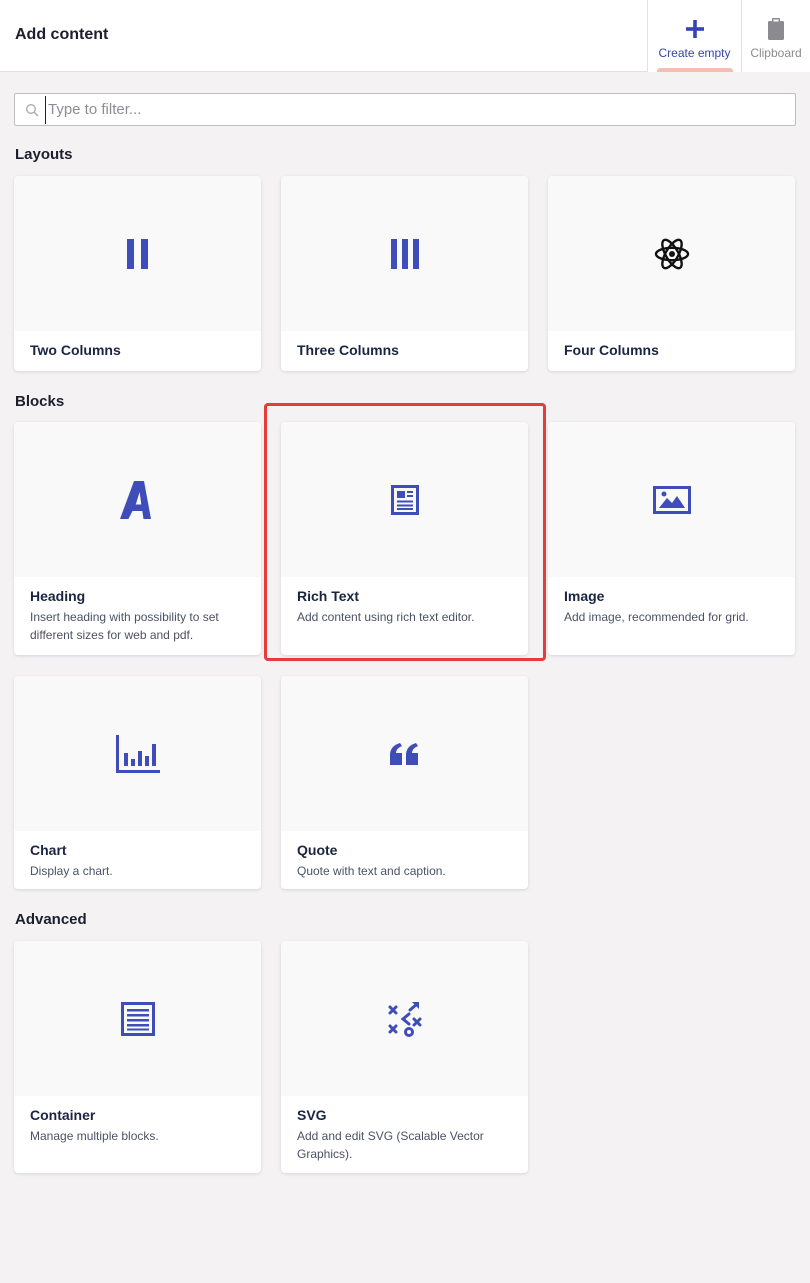  I want to click on section-title-advanced: Advanced, so click(51, 919).